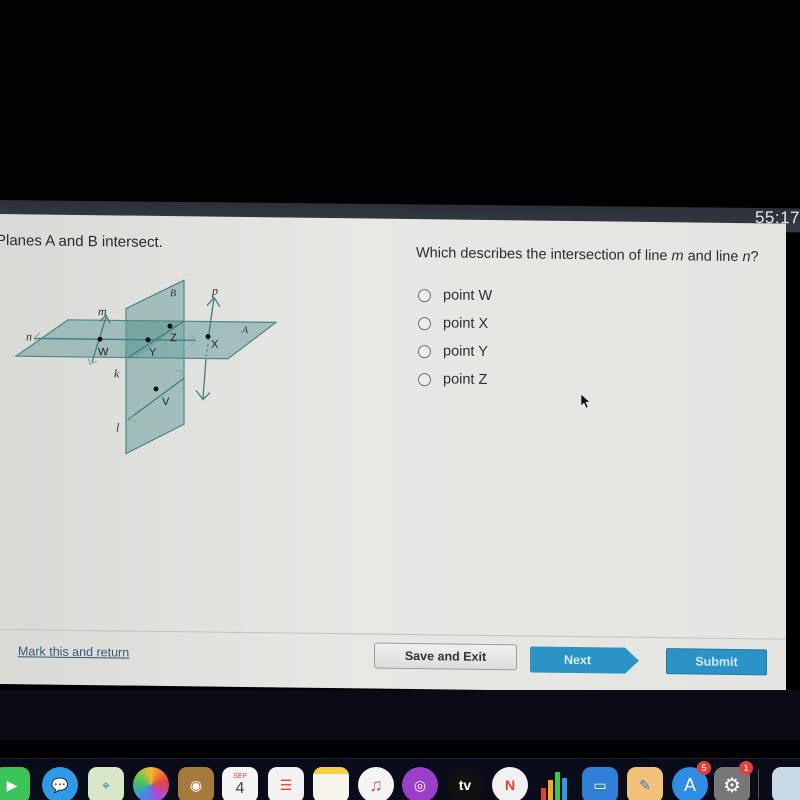 Image resolution: width=800 pixels, height=800 pixels. I want to click on label-z: Z, so click(173, 338).